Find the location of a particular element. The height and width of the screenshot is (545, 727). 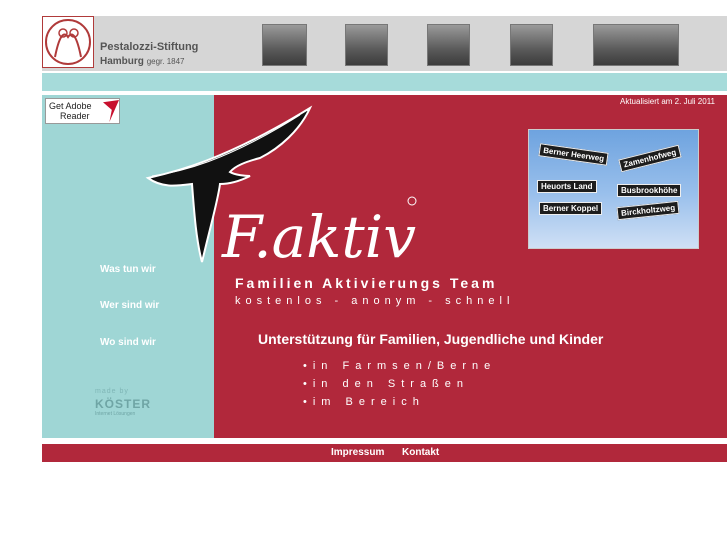

footer-bar is located at coordinates (384, 453).